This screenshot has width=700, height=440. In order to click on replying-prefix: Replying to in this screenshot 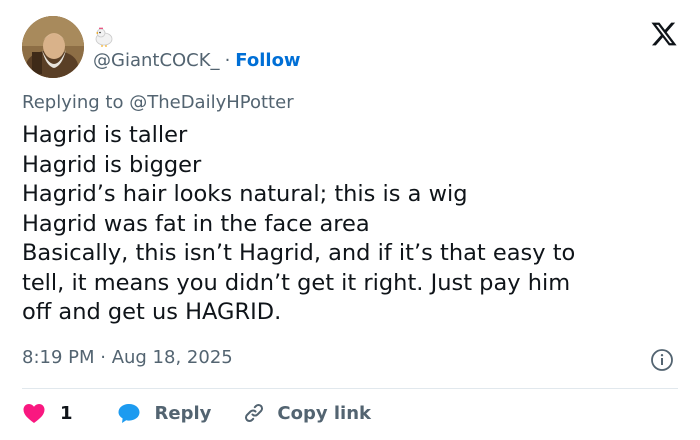, I will do `click(73, 102)`.